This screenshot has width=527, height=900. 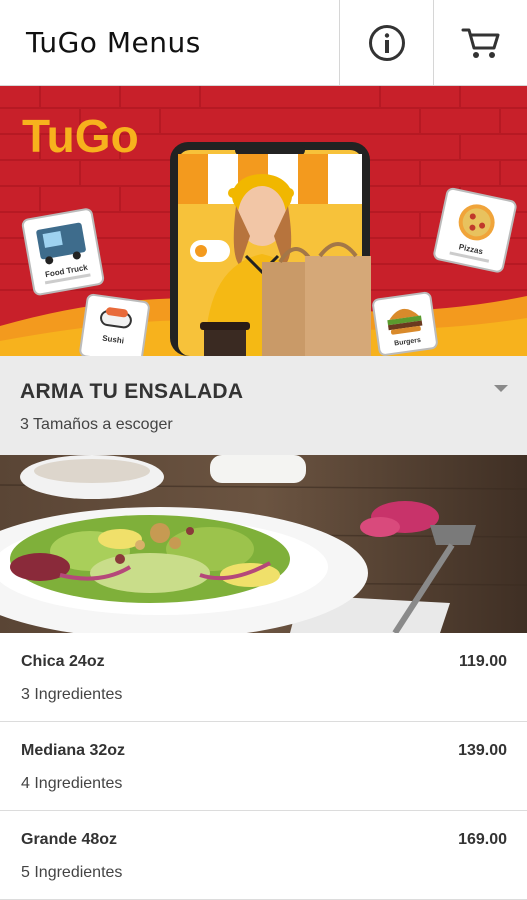 I want to click on list-item: Mediana 32oz 4 Ingredientes 139.00, so click(x=263, y=766).